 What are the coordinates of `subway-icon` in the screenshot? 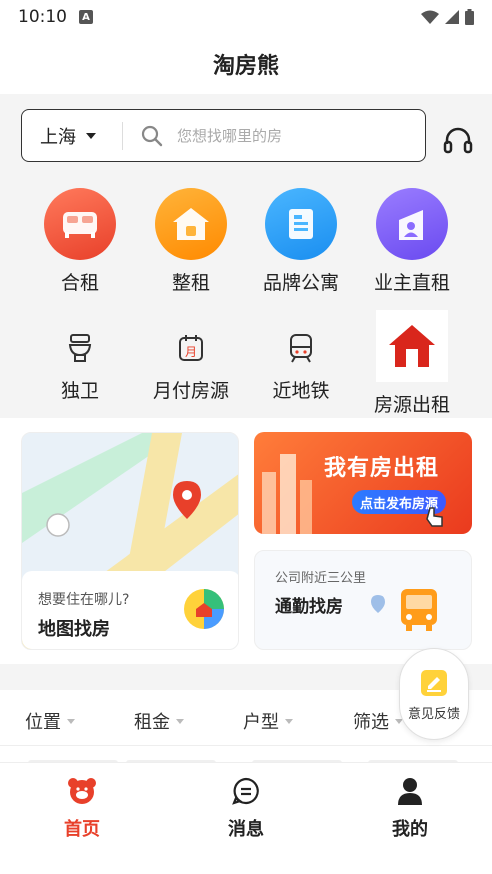 It's located at (301, 348).